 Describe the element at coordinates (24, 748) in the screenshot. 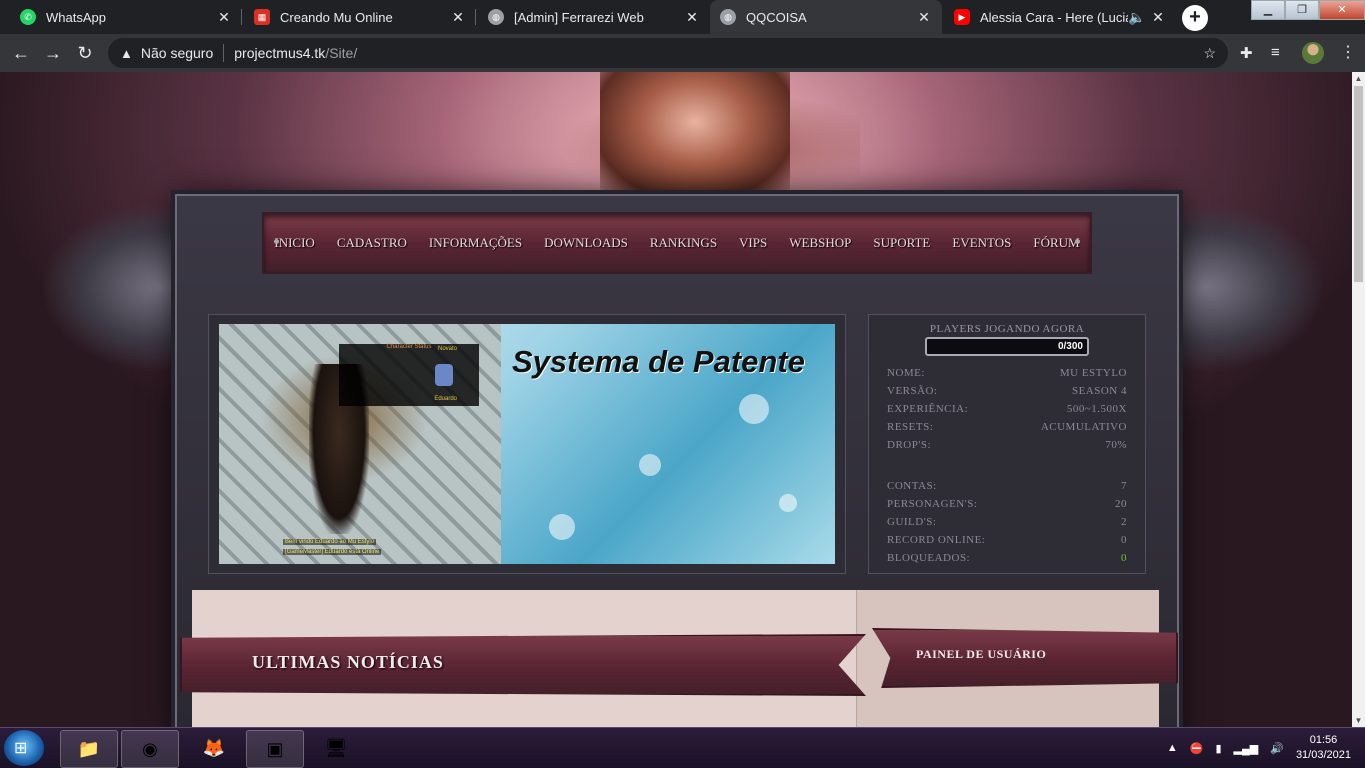

I see `start-button: ⊞` at that location.